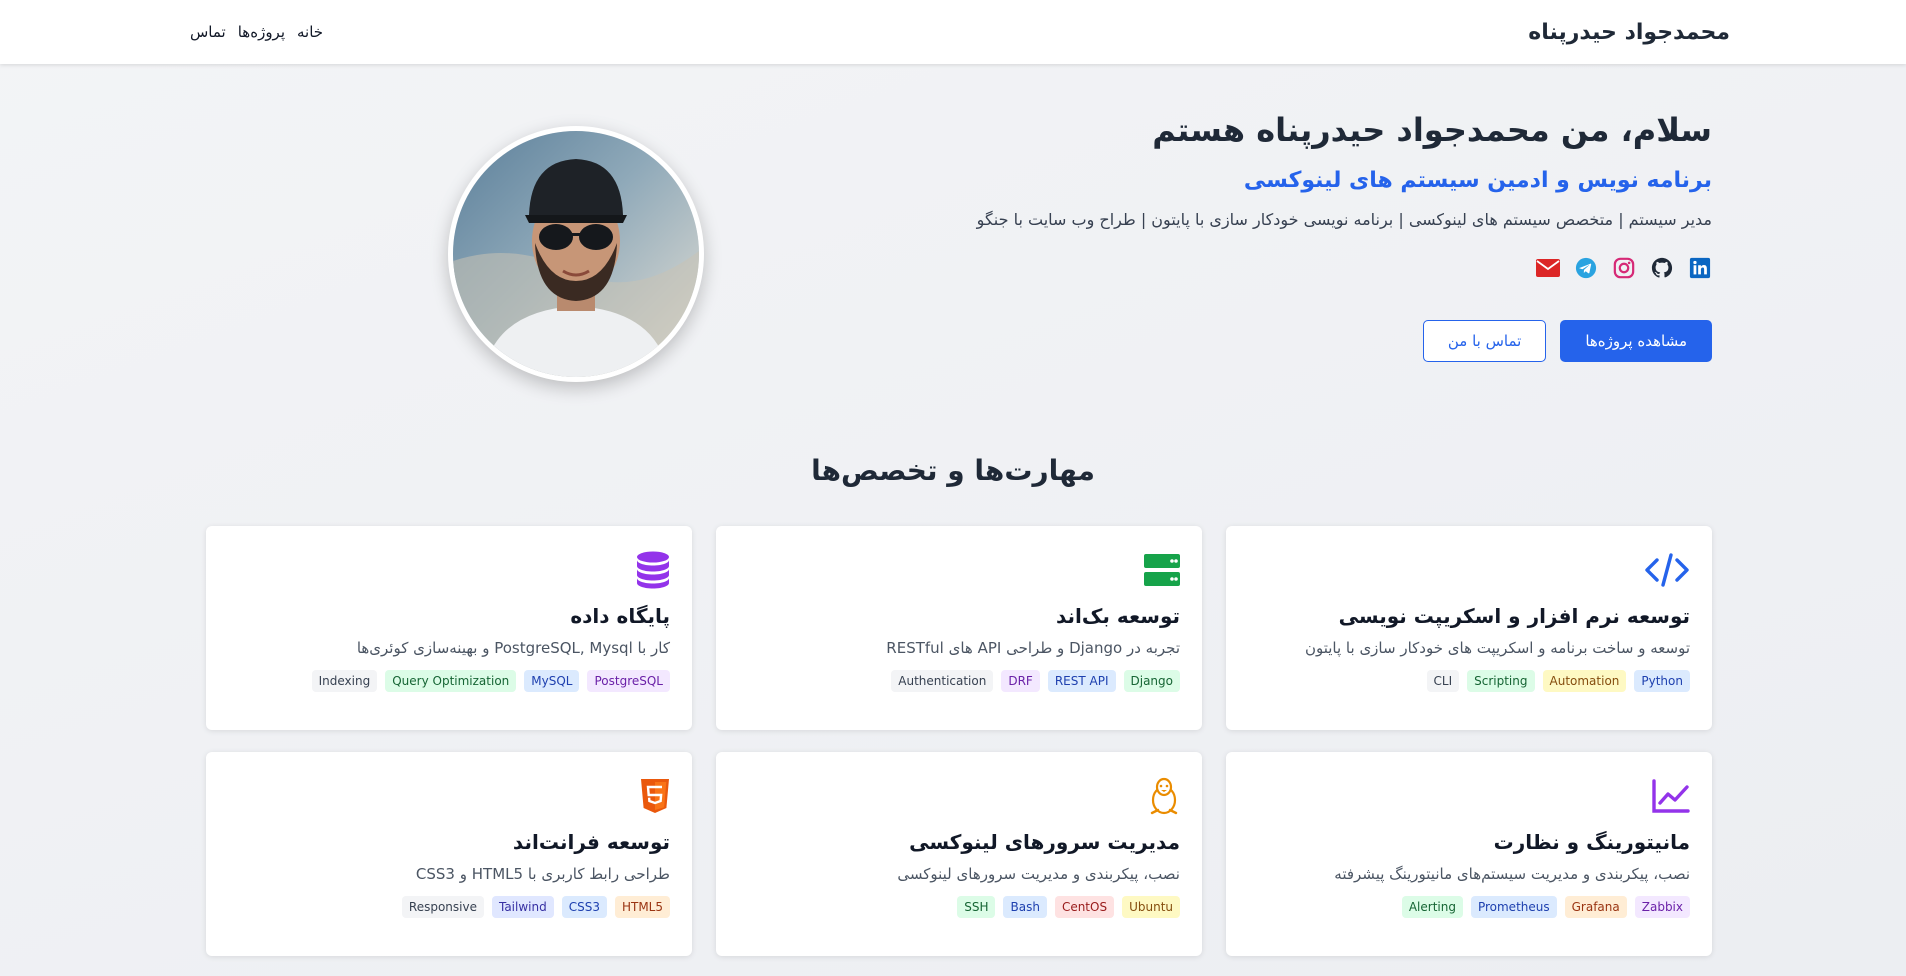 The image size is (1906, 976). What do you see at coordinates (1629, 32) in the screenshot?
I see `brand-name: محمدجواد حیدرپناه` at bounding box center [1629, 32].